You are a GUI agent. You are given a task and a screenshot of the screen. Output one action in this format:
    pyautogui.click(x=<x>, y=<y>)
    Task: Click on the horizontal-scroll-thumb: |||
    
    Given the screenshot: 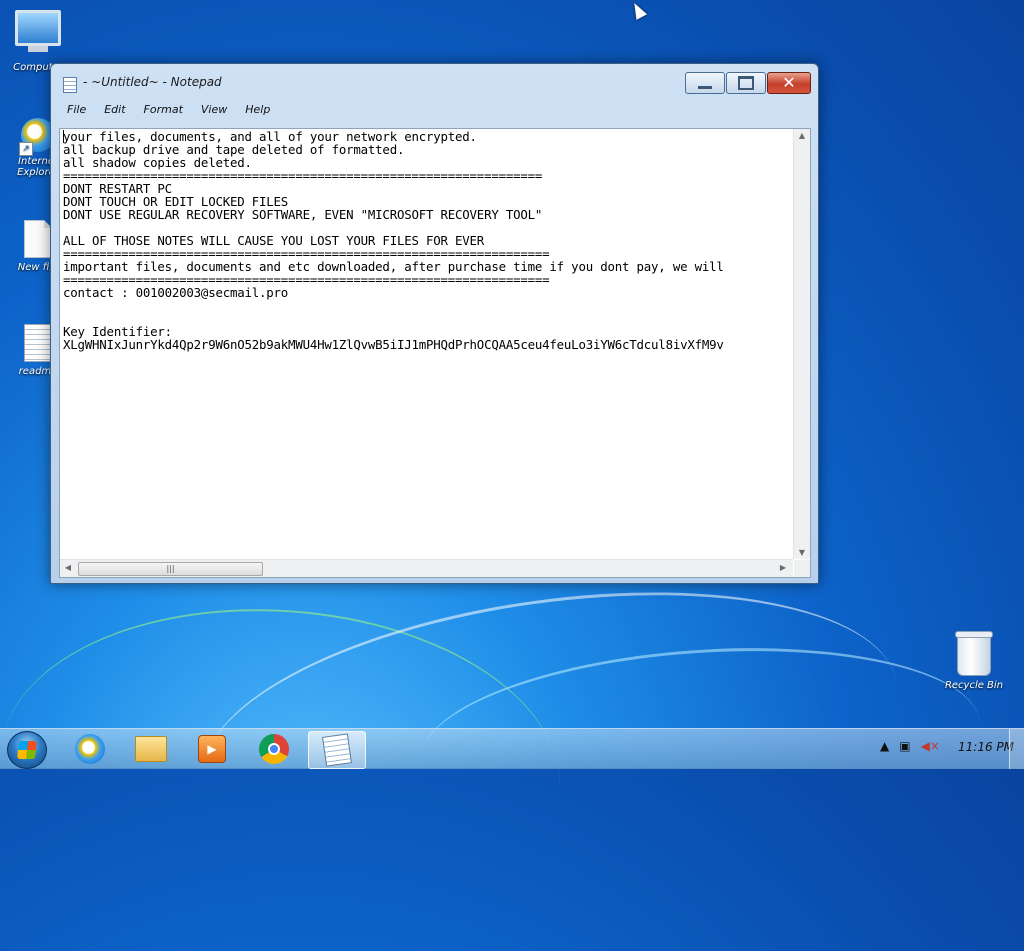 What is the action you would take?
    pyautogui.click(x=170, y=569)
    